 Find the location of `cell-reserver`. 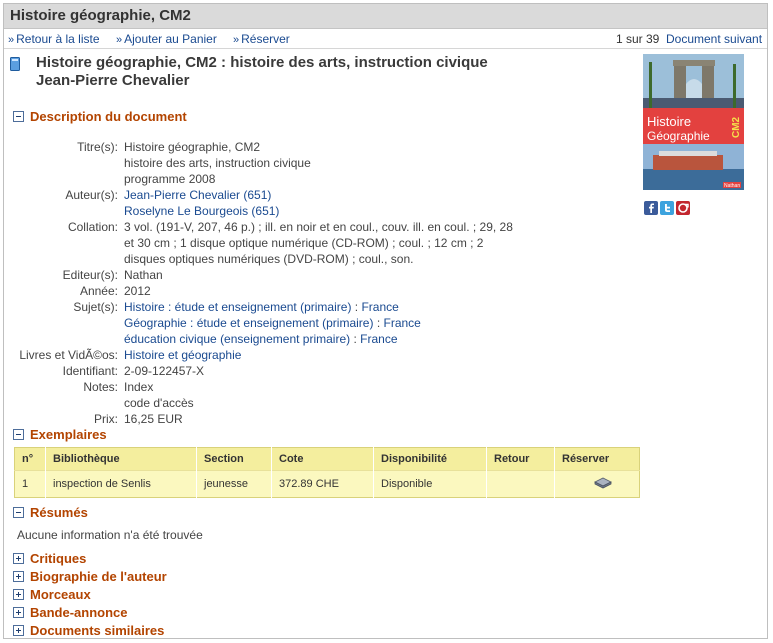

cell-reserver is located at coordinates (597, 484).